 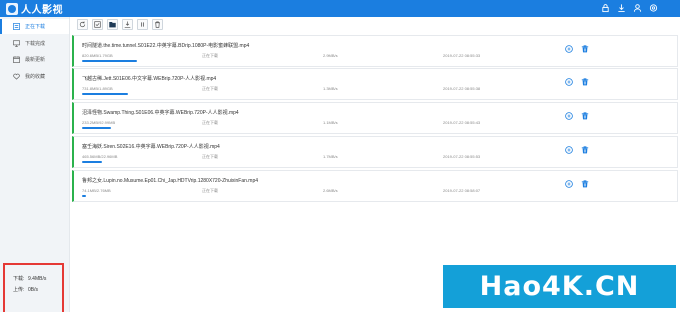 I want to click on task-toolbar, so click(x=120, y=24).